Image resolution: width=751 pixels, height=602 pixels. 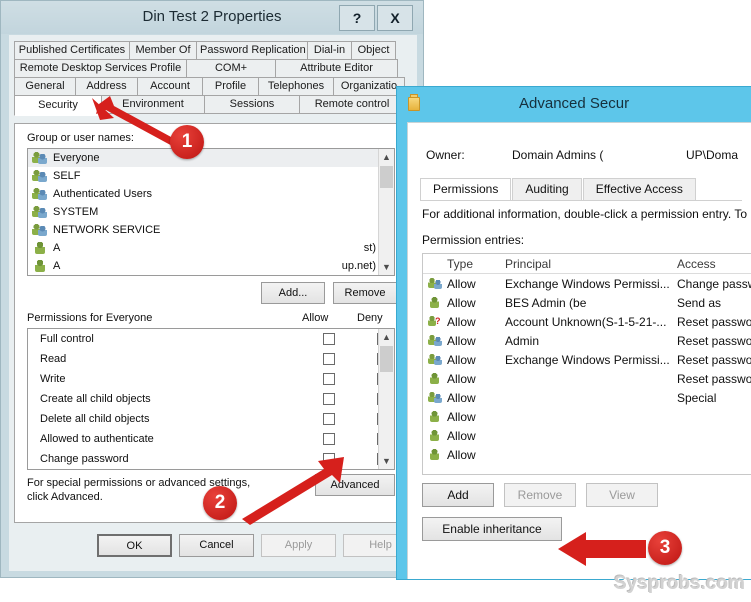 I want to click on properties-button-bar: OK Cancel Apply Help, so click(x=216, y=547).